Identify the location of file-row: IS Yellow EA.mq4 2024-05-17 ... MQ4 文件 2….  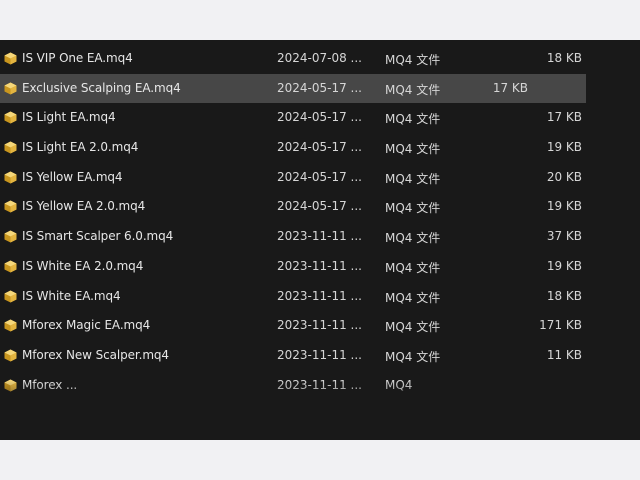
(320, 178).